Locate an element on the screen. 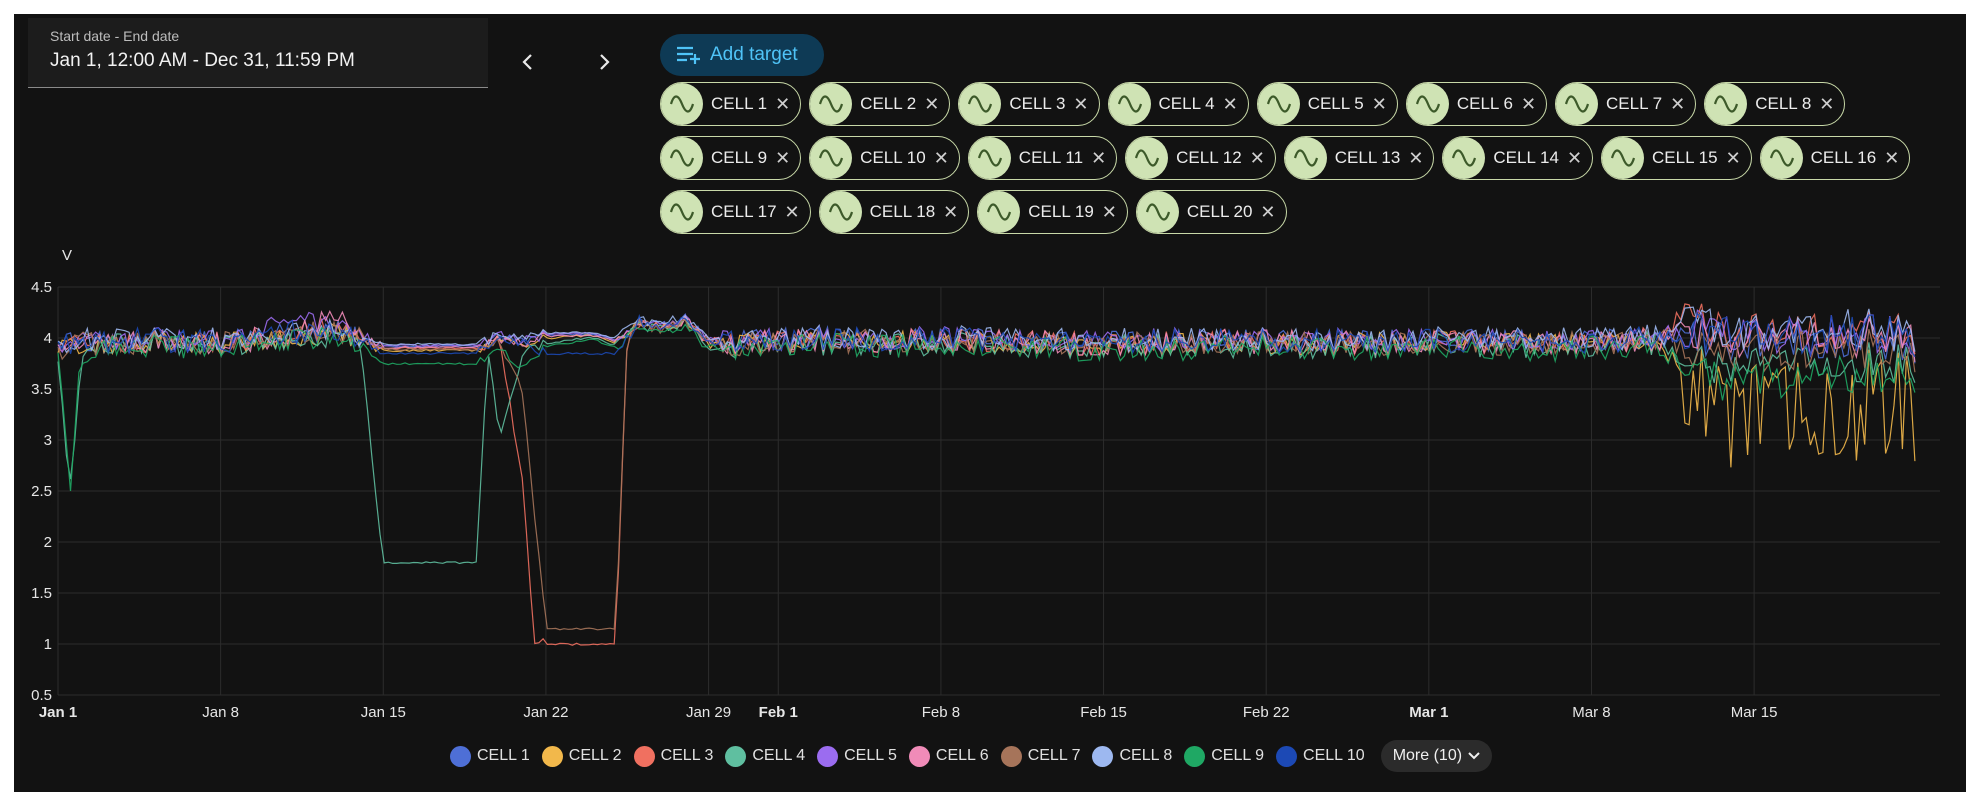 Image resolution: width=1980 pixels, height=806 pixels. legend-item: CELL 8 is located at coordinates (1132, 756).